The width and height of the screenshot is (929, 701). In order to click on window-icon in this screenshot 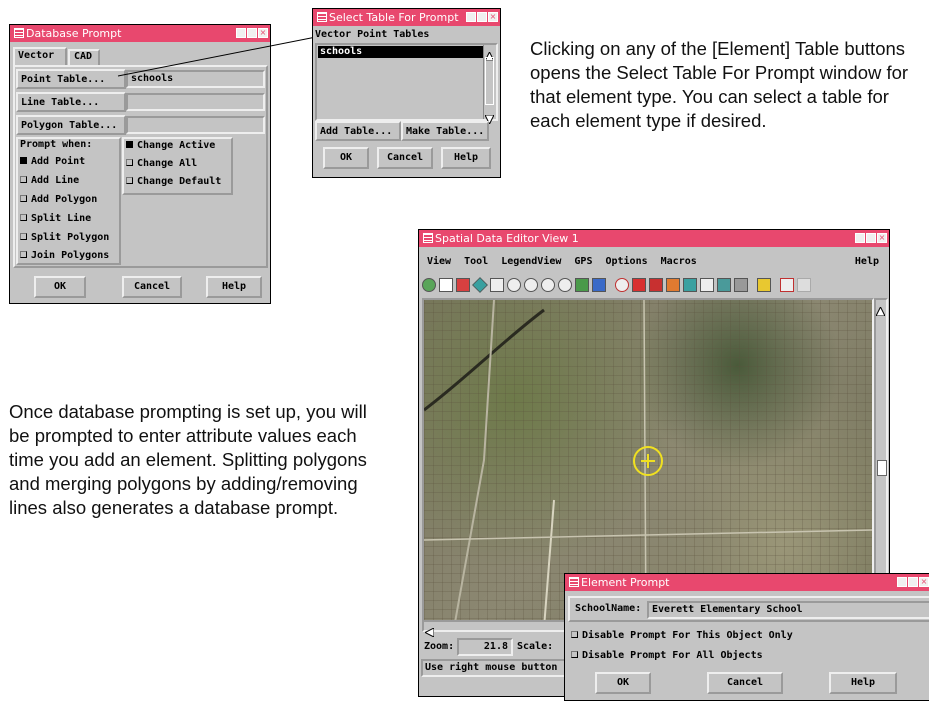, I will do `click(446, 285)`.